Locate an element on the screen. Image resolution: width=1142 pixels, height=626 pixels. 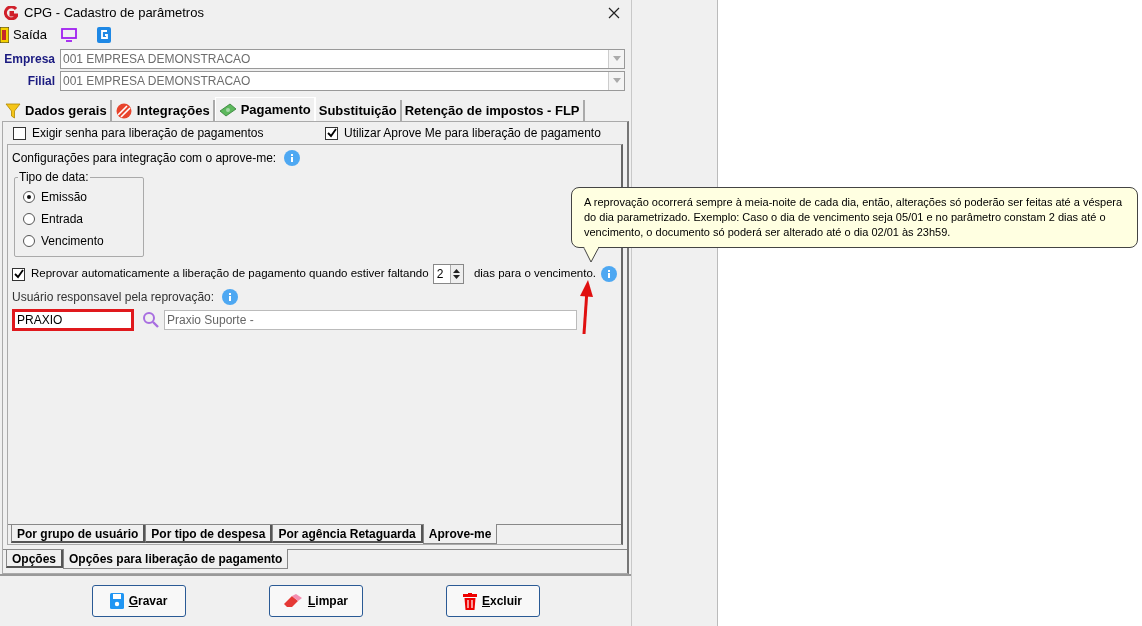
section-label: Configurações para integração com o aprove-me: is located at coordinates (144, 158).